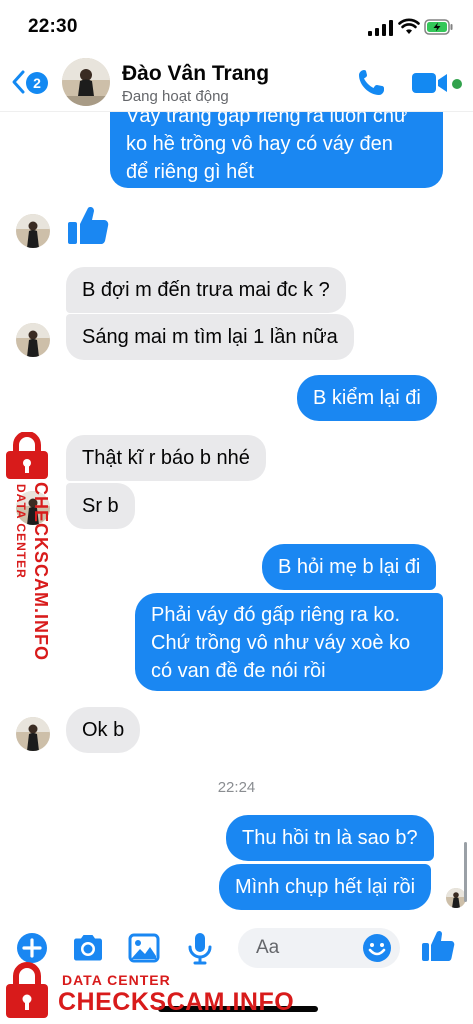 This screenshot has height=1024, width=473. I want to click on message-incoming: Sr b, so click(100, 506).